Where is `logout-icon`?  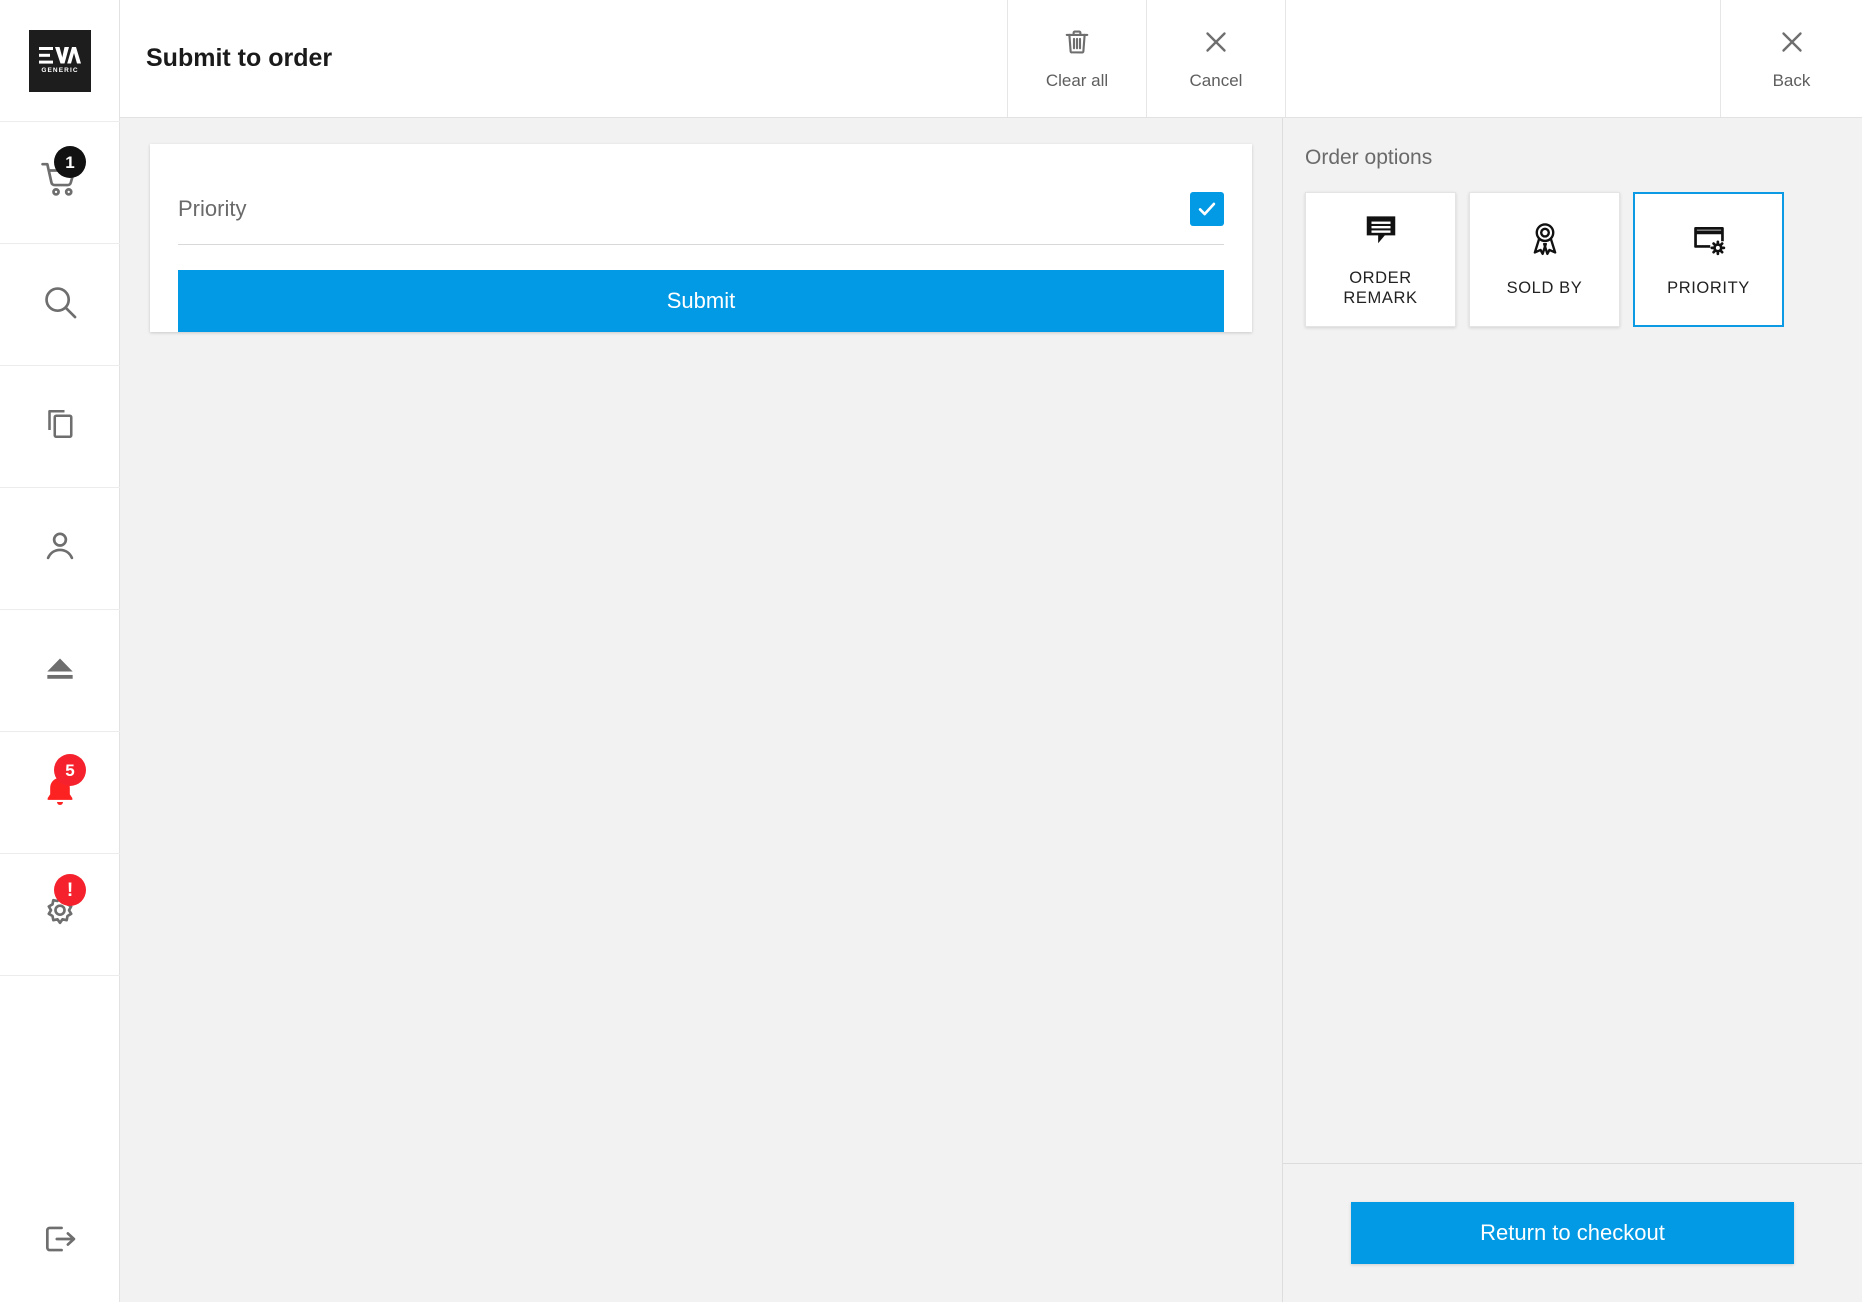
logout-icon is located at coordinates (60, 1241).